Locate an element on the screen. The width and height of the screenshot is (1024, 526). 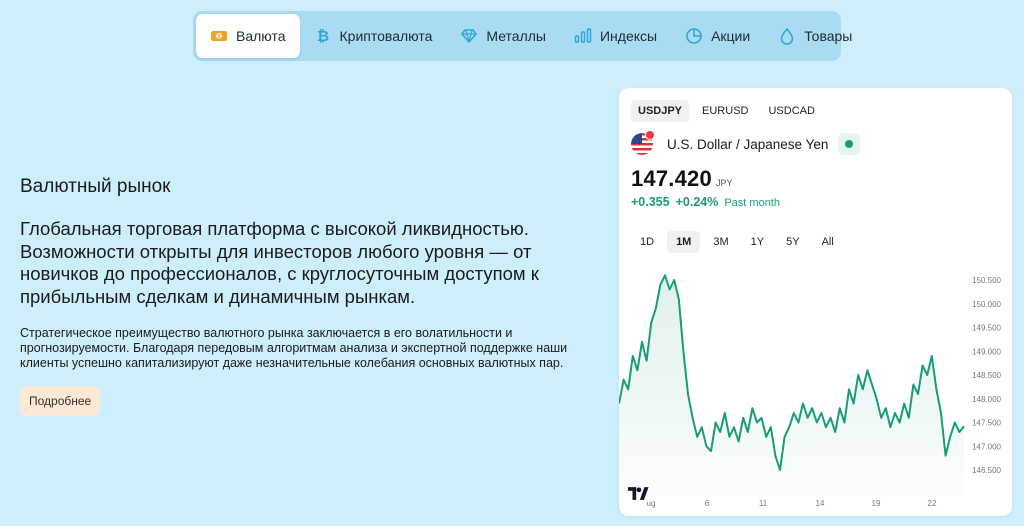
change-absolute: +0.355 is located at coordinates (650, 202).